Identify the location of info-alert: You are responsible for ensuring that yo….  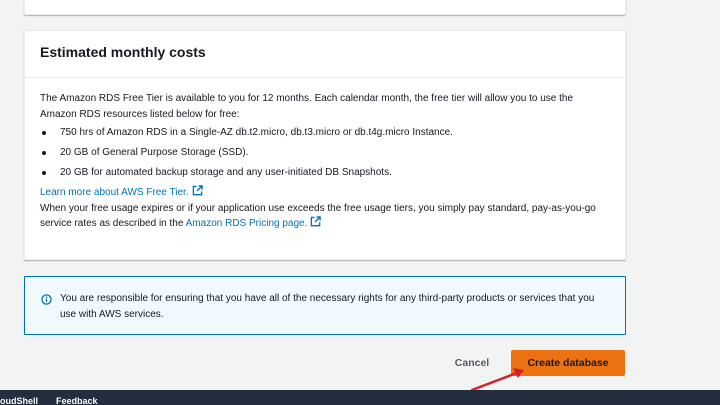
(325, 305).